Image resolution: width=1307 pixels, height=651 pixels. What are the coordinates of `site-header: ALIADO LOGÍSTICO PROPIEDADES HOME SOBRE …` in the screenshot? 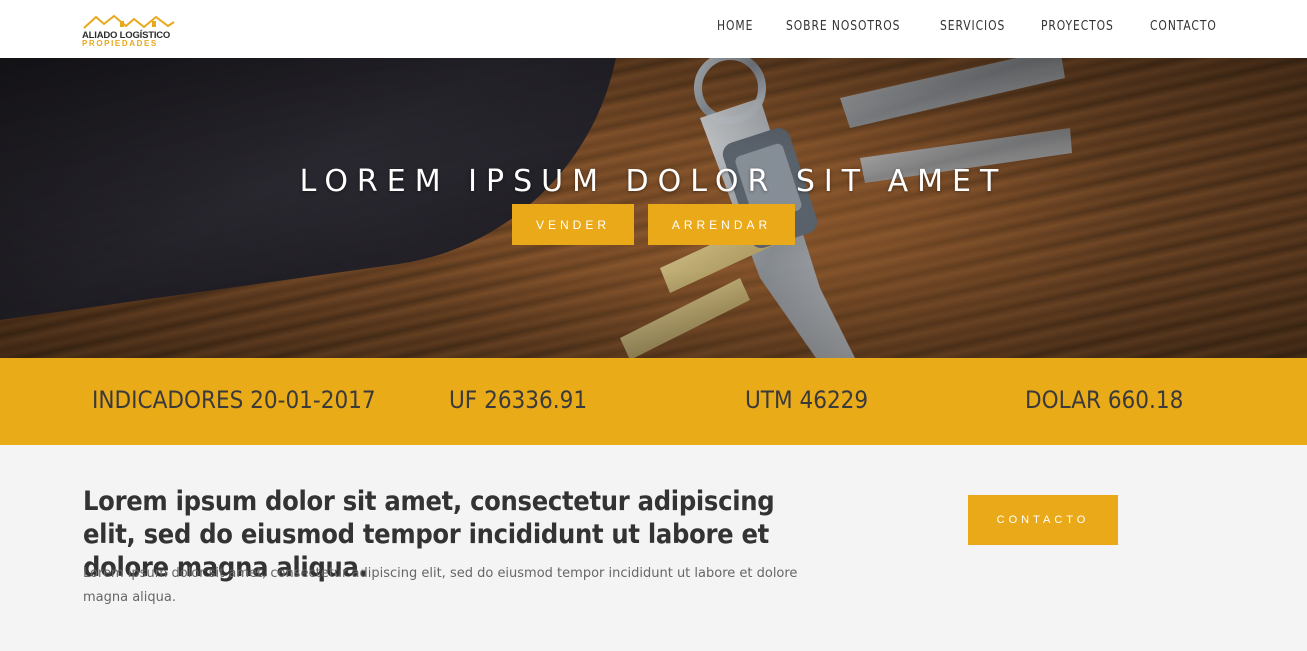 It's located at (653, 29).